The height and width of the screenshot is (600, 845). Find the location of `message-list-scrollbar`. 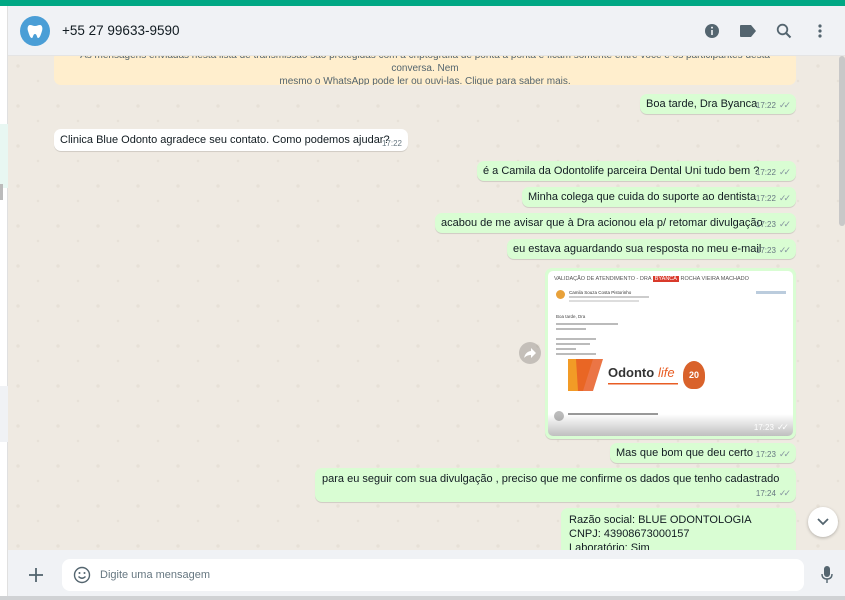

message-list-scrollbar is located at coordinates (842, 141).